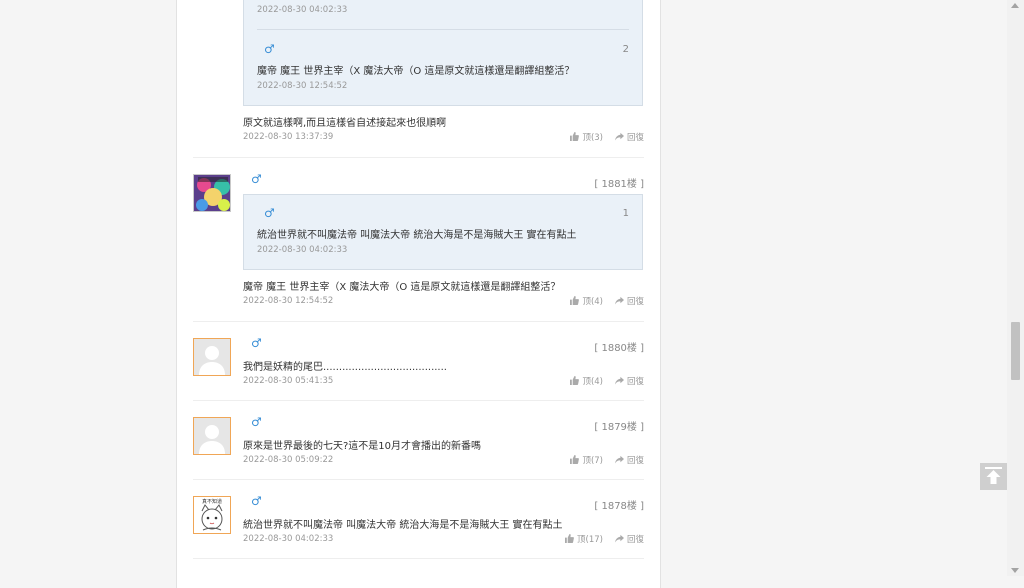  I want to click on scroll-up-arrow-icon, so click(1015, 5).